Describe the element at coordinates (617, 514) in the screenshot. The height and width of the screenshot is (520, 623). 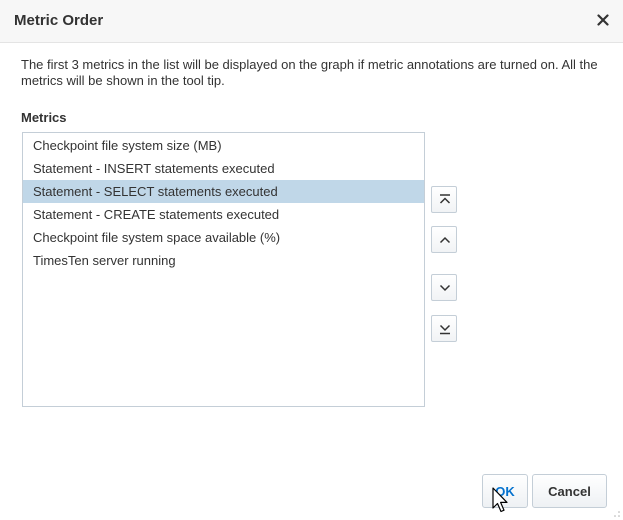
I see `resize-grip-icon` at that location.